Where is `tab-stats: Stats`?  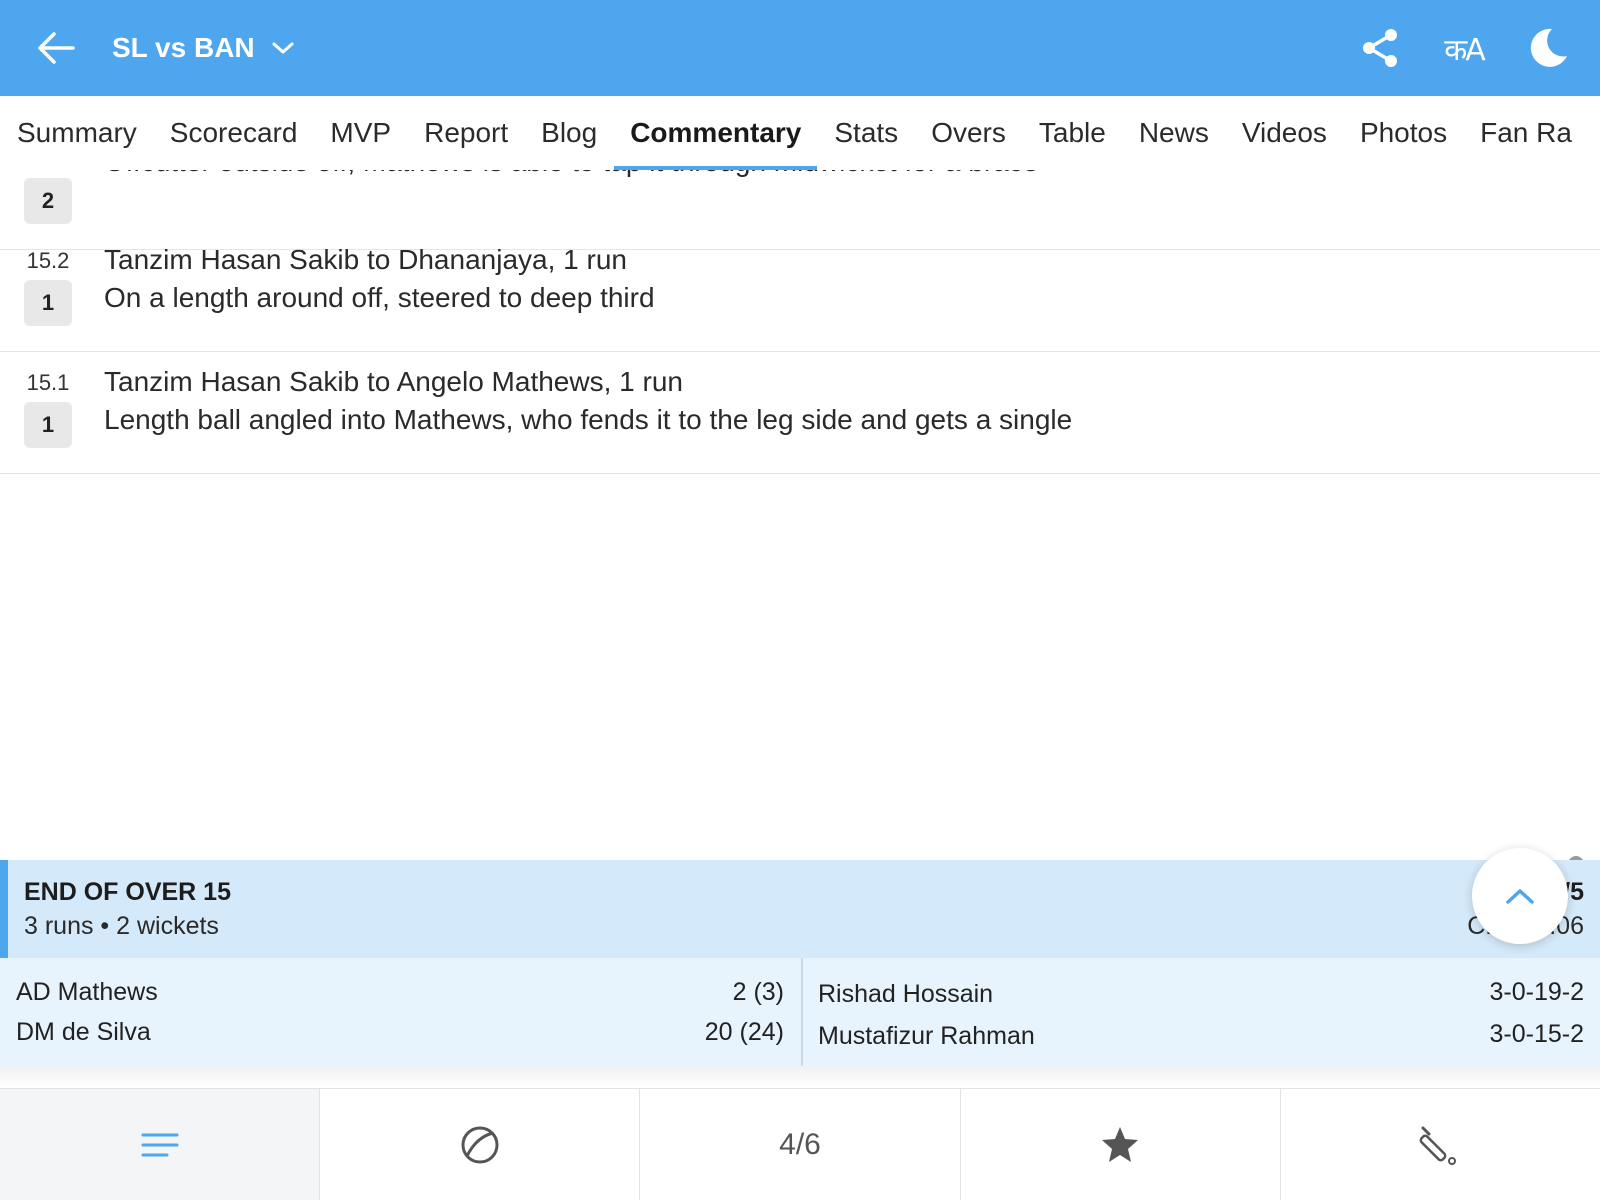 tab-stats: Stats is located at coordinates (866, 133).